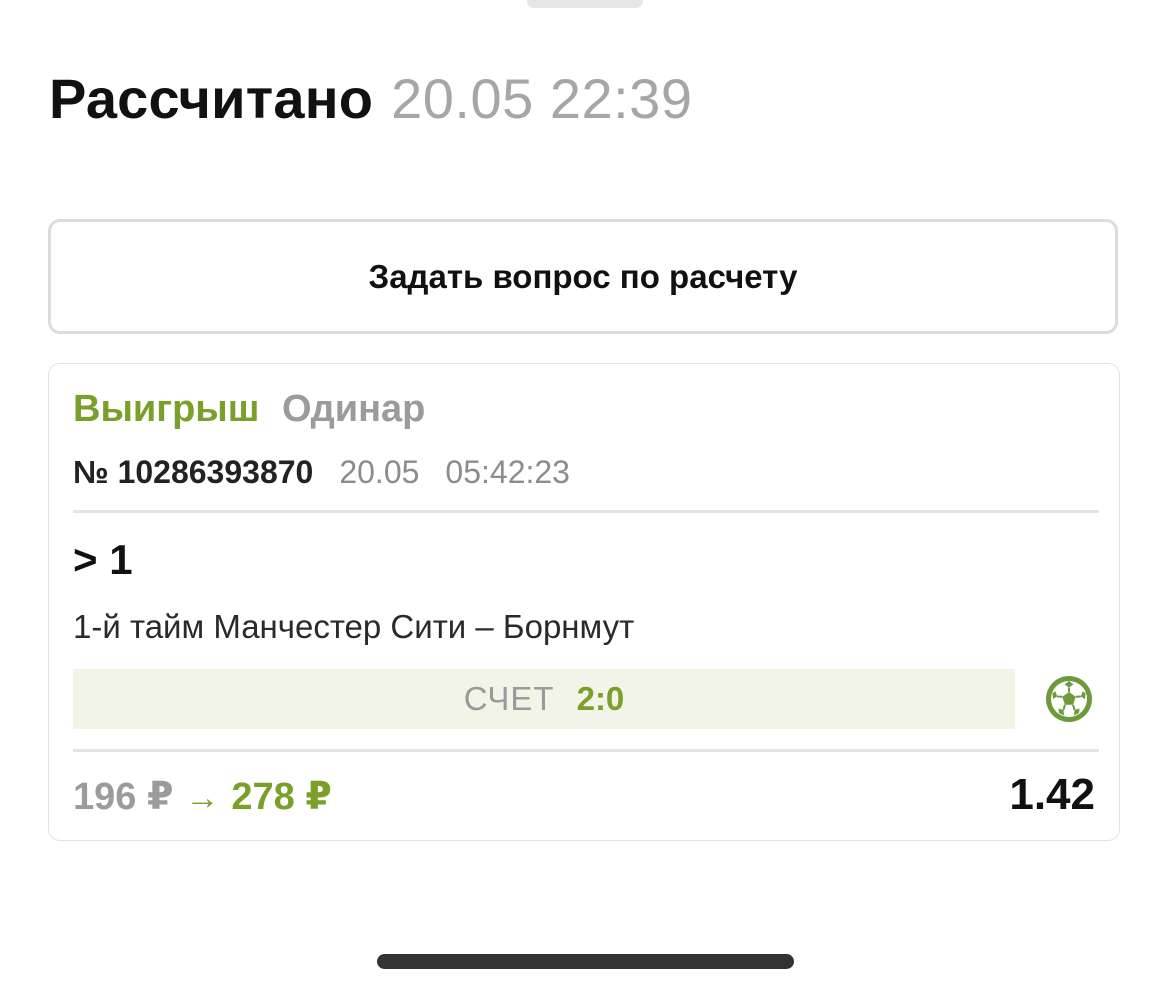 The width and height of the screenshot is (1170, 993). Describe the element at coordinates (509, 698) in the screenshot. I see `score-label: СЧЕТ` at that location.